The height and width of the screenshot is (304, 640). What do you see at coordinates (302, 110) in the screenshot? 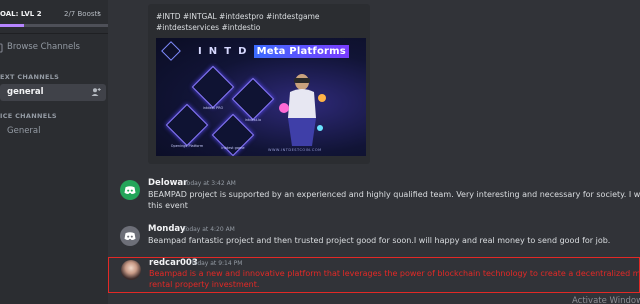
I see `vr-figure-illustration` at bounding box center [302, 110].